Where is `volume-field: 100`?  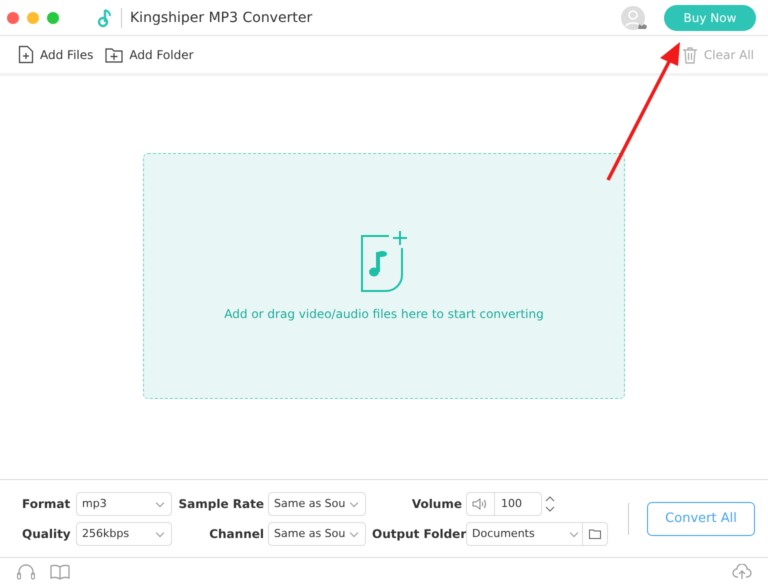
volume-field: 100 is located at coordinates (504, 504).